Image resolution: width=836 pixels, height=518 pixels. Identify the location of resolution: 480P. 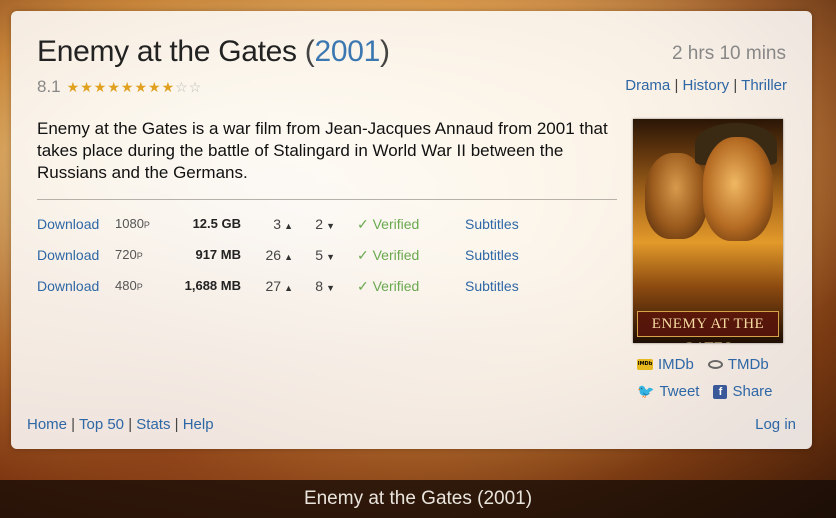
(129, 285).